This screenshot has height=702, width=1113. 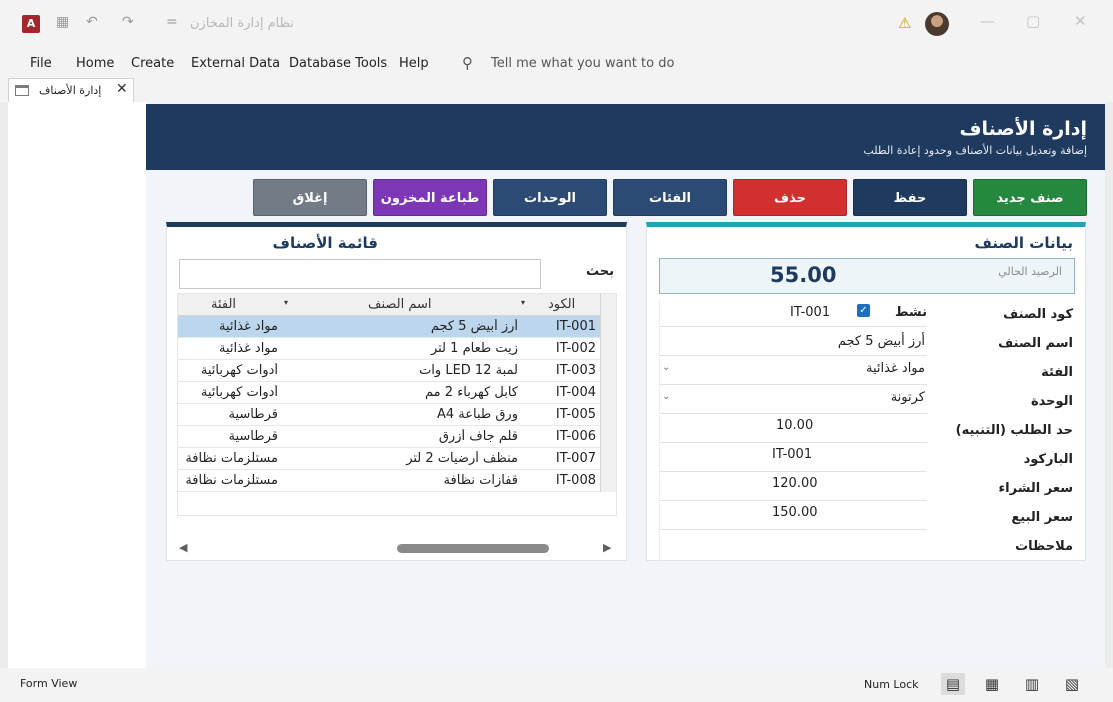 I want to click on item-name-value: أرز أبيض 5 كجم, so click(x=881, y=341).